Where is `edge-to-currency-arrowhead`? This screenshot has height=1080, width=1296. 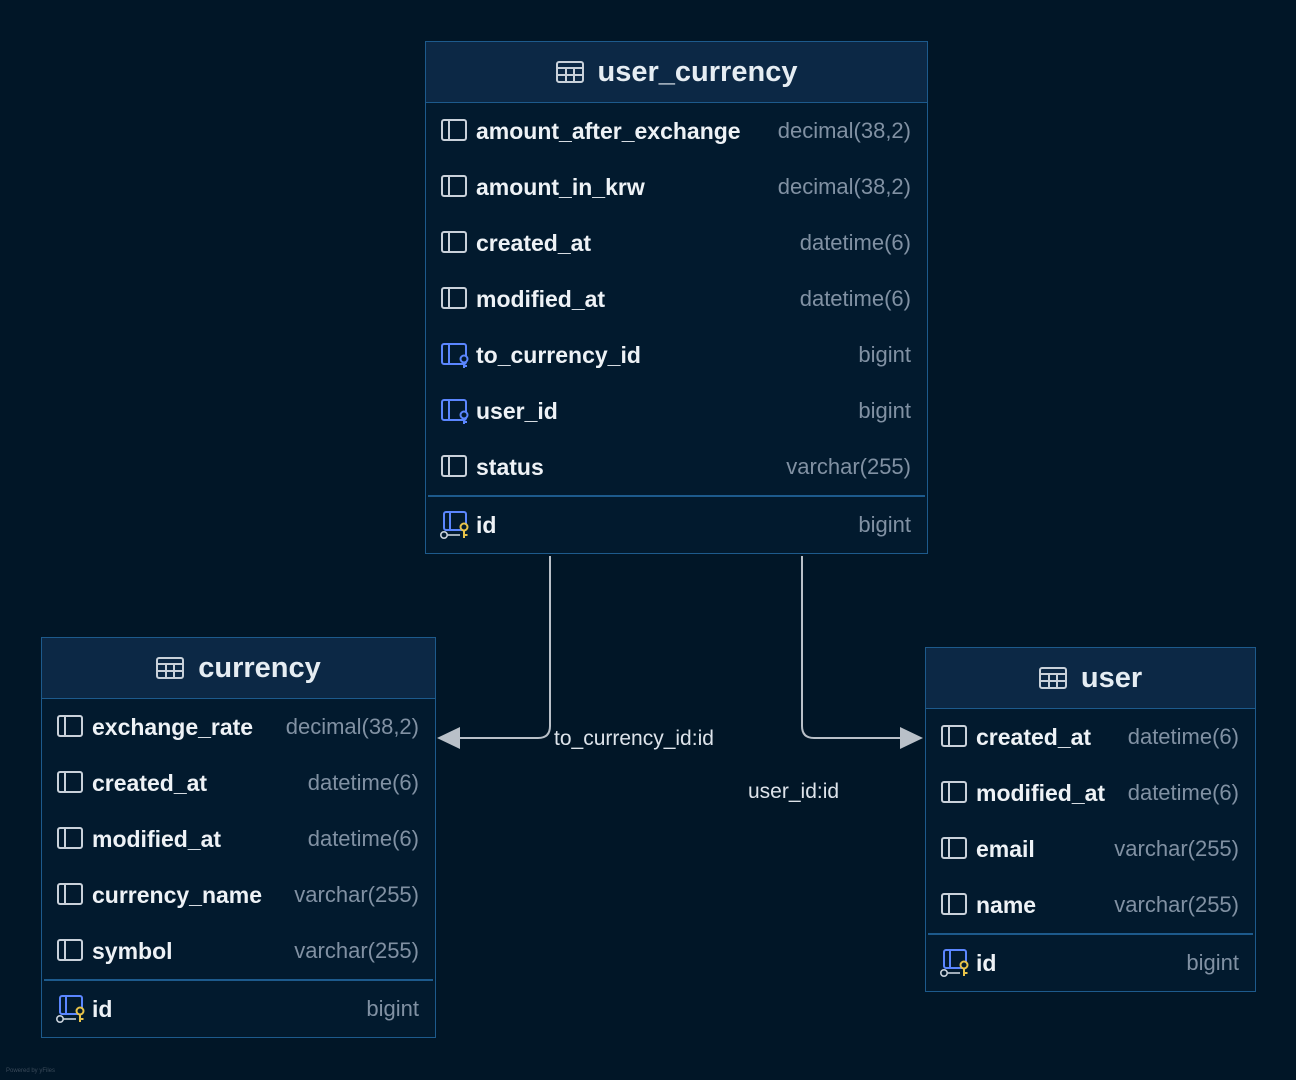 edge-to-currency-arrowhead is located at coordinates (448, 738).